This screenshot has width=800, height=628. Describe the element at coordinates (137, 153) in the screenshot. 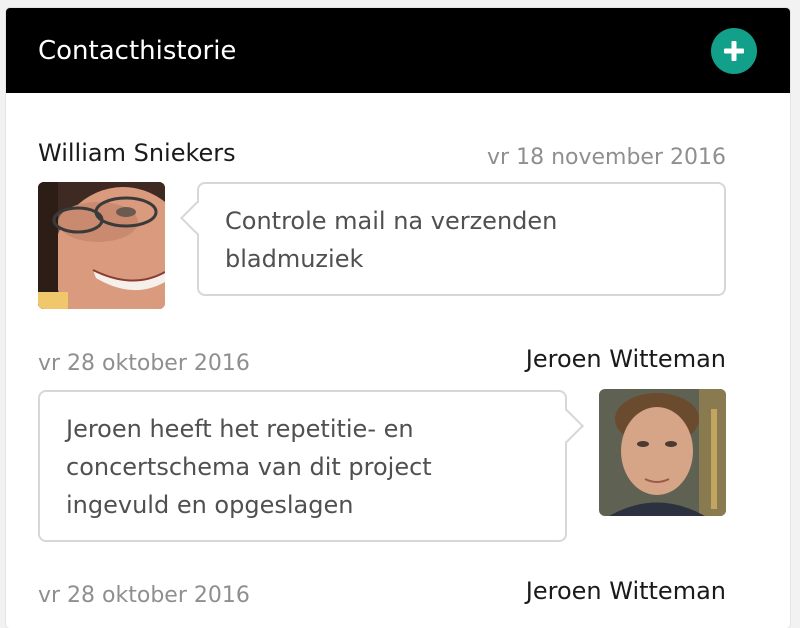

I see `entry-author: William Sniekers` at that location.